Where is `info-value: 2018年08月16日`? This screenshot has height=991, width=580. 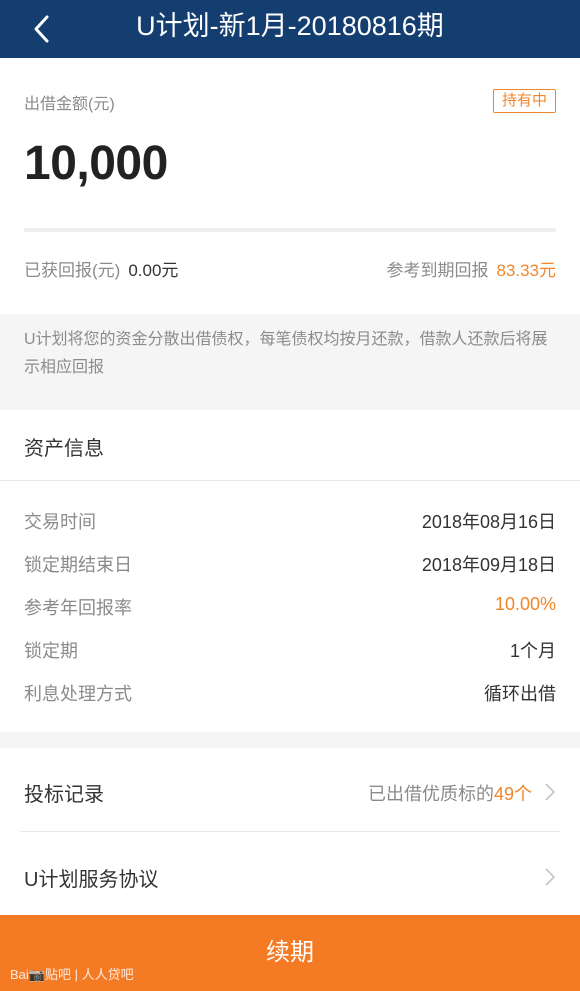
info-value: 2018年08月16日 is located at coordinates (488, 522).